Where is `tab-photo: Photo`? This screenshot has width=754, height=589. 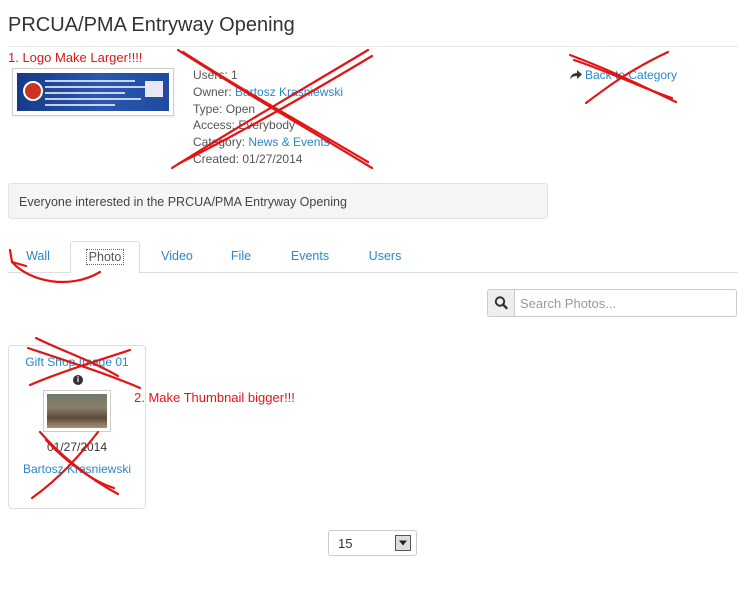 tab-photo: Photo is located at coordinates (105, 257).